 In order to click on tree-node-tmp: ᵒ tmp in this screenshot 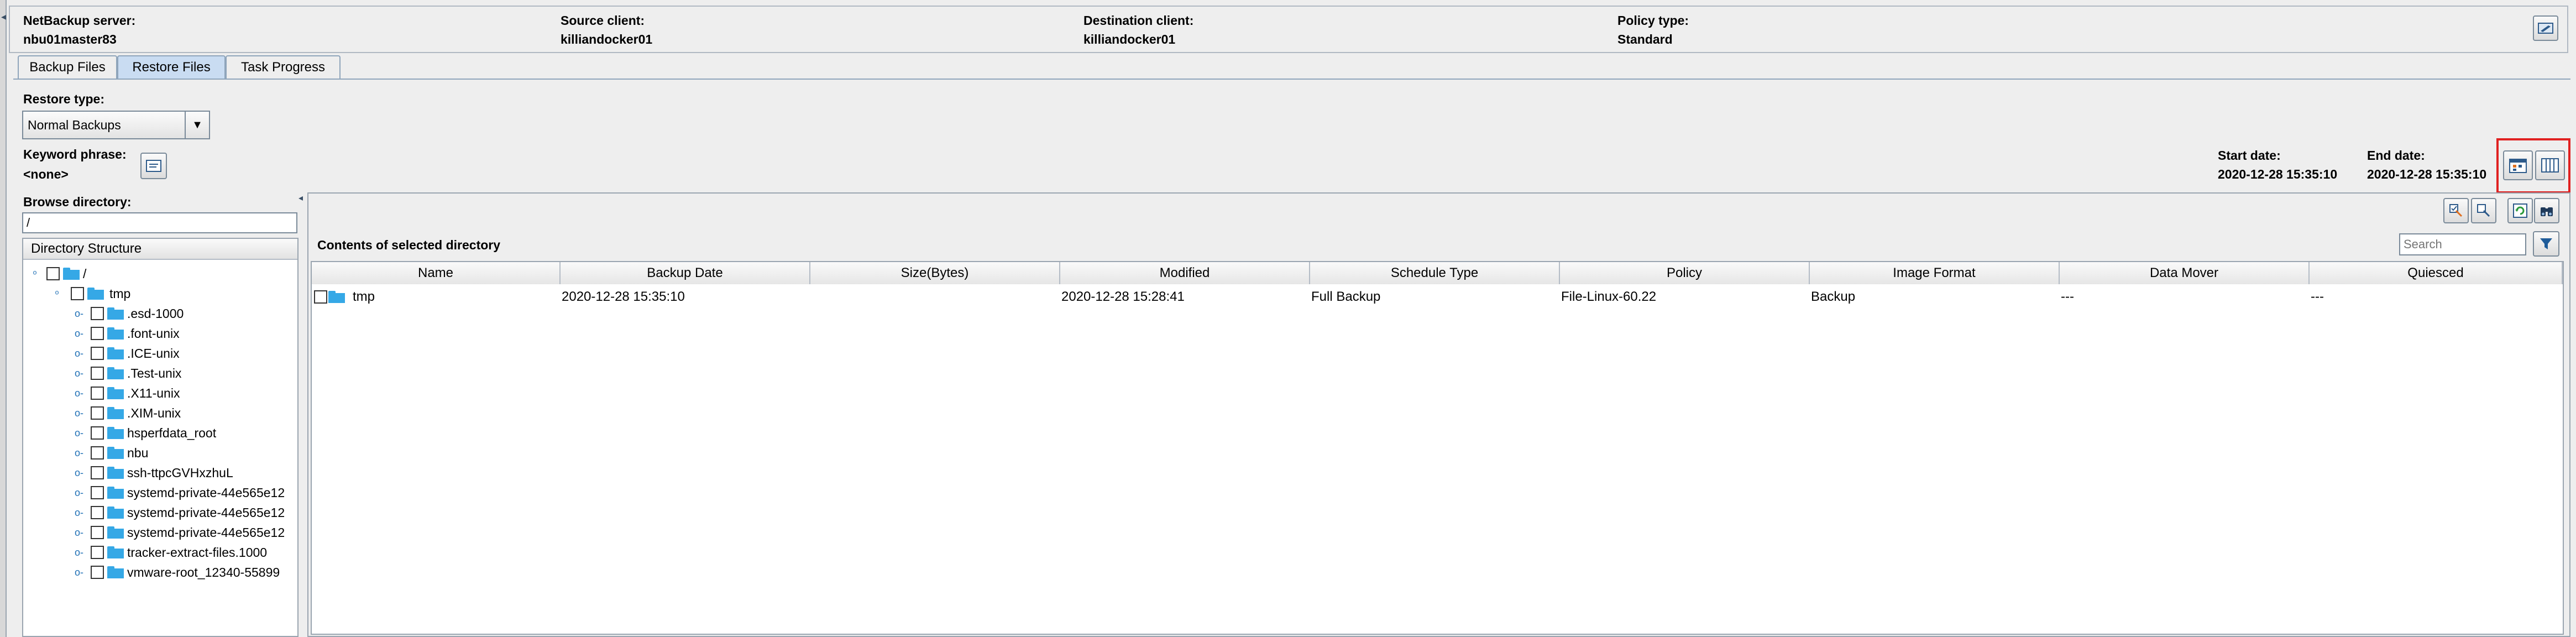, I will do `click(91, 293)`.